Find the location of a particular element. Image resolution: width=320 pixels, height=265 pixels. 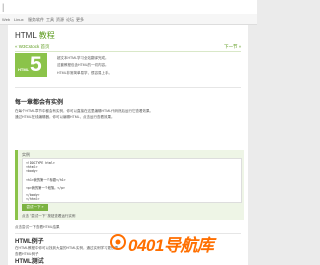

nav-item-forum: 论坛 is located at coordinates (70, 20).